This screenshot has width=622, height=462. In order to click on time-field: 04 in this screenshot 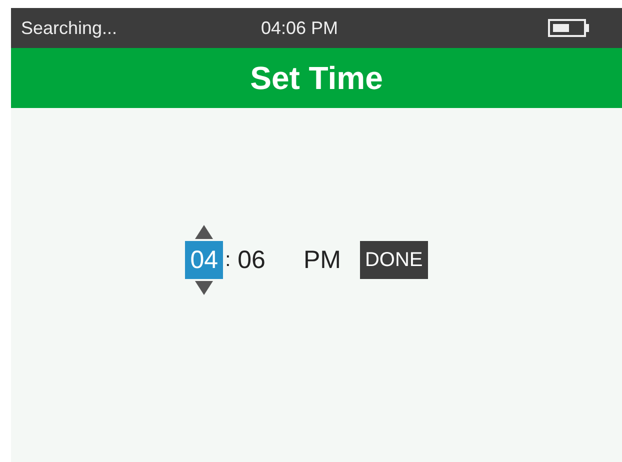, I will do `click(204, 260)`.